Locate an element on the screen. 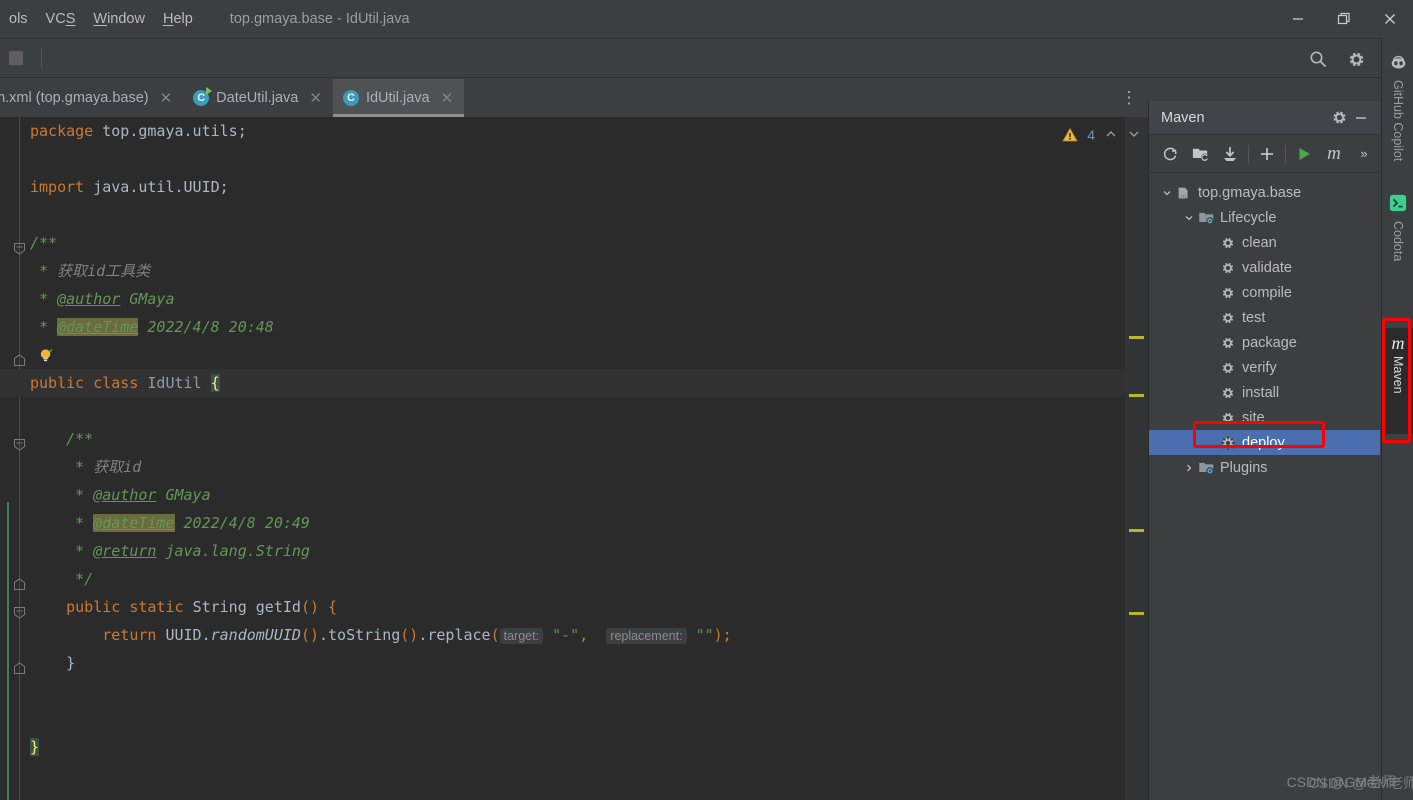 The width and height of the screenshot is (1413, 800). maven-tree-node-deploy: deploy is located at coordinates (1264, 442).